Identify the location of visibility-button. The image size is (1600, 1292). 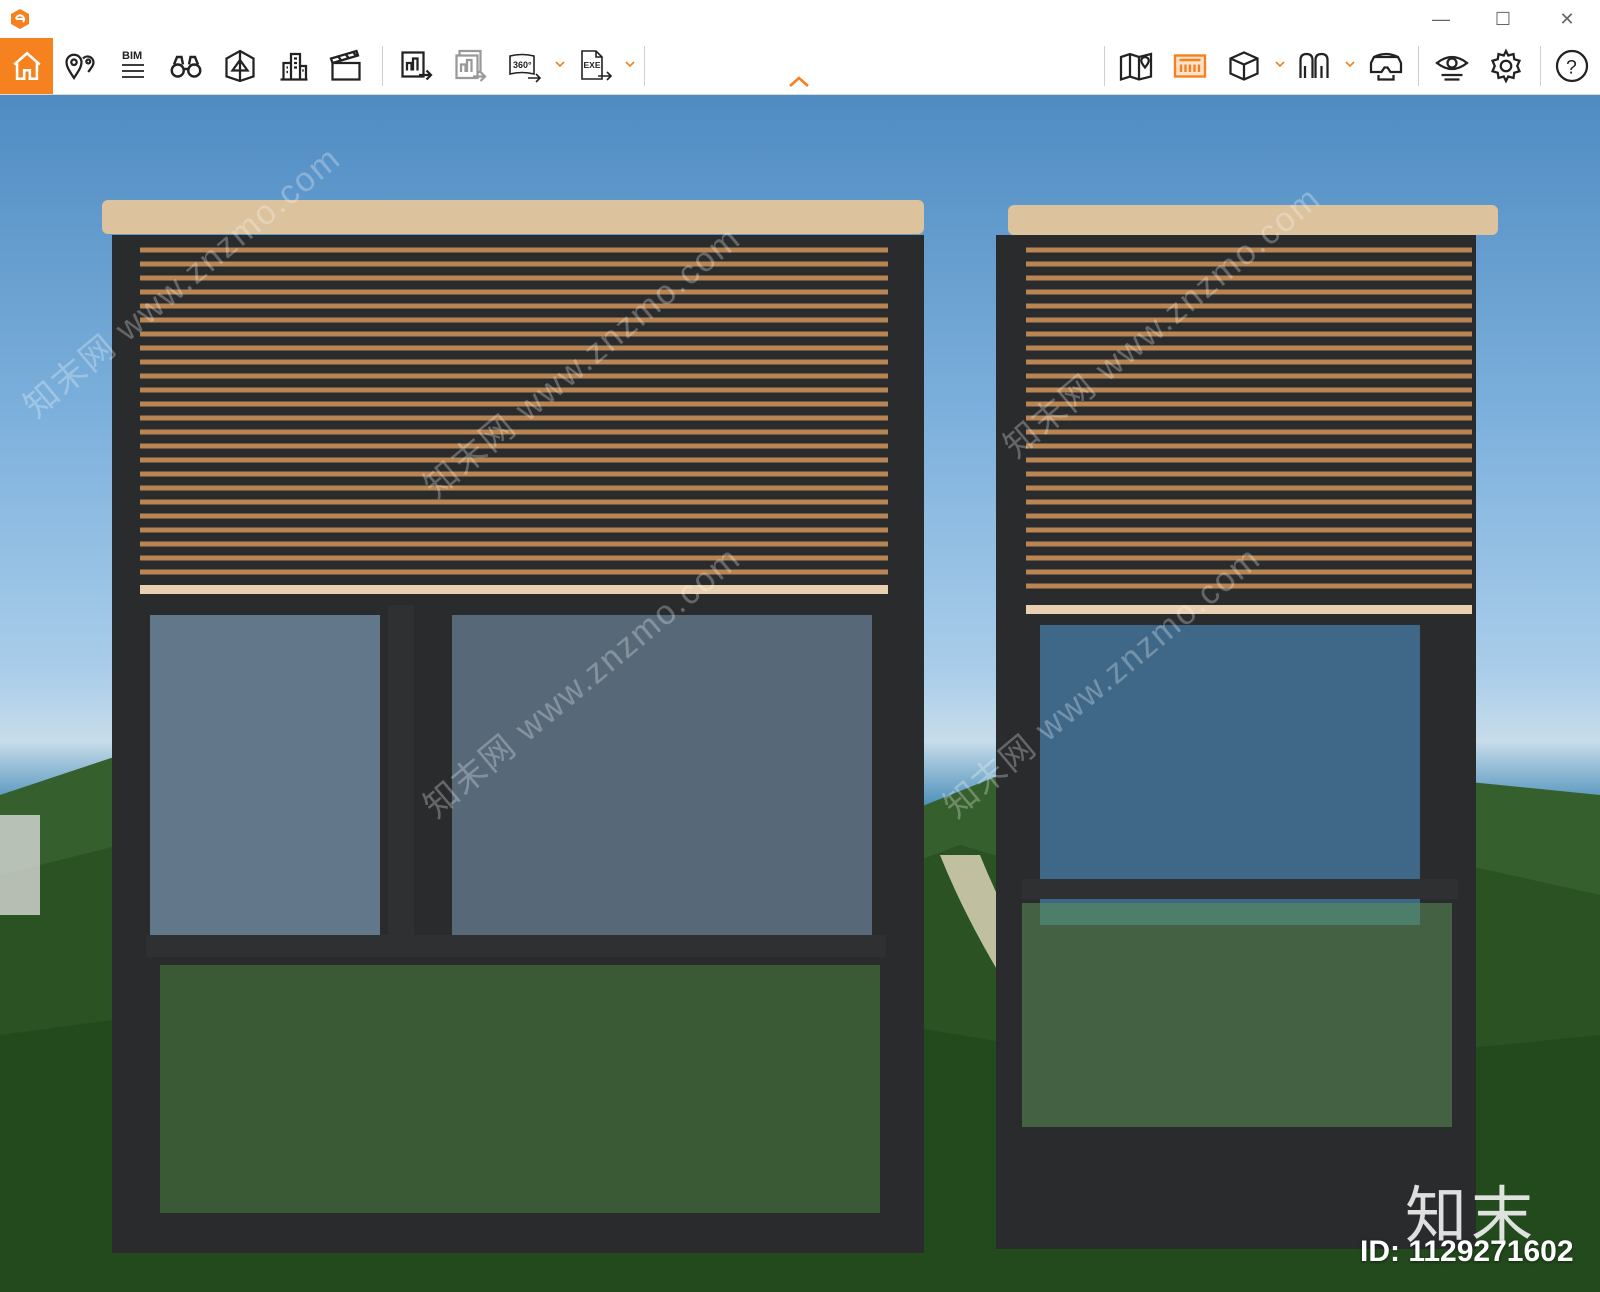
(1452, 66).